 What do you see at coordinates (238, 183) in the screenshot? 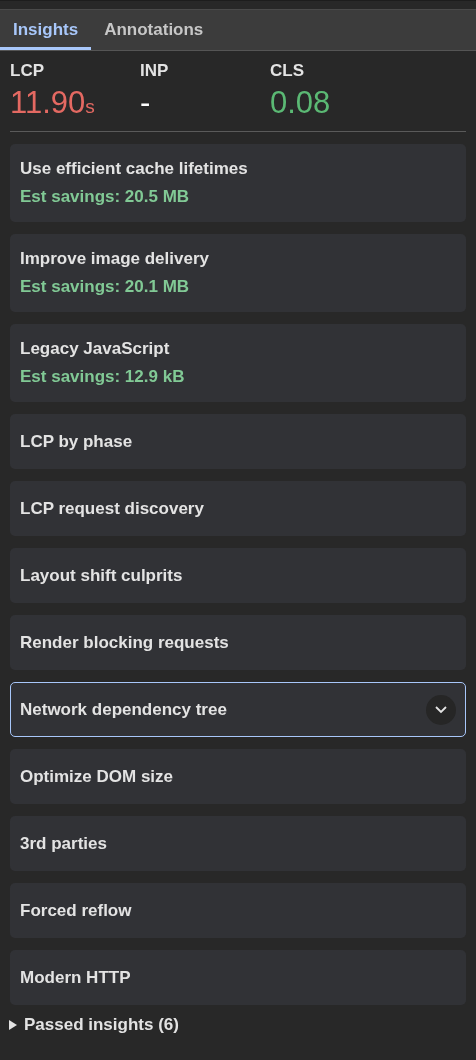
I see `insight-card: Use efficient cache lifetimes Est savings: 20.5 MB` at bounding box center [238, 183].